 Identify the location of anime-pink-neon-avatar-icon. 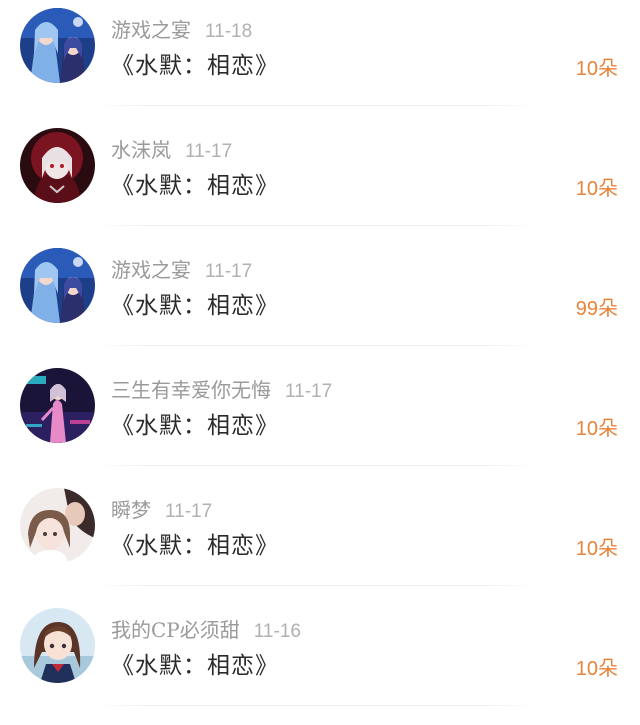
(57, 405).